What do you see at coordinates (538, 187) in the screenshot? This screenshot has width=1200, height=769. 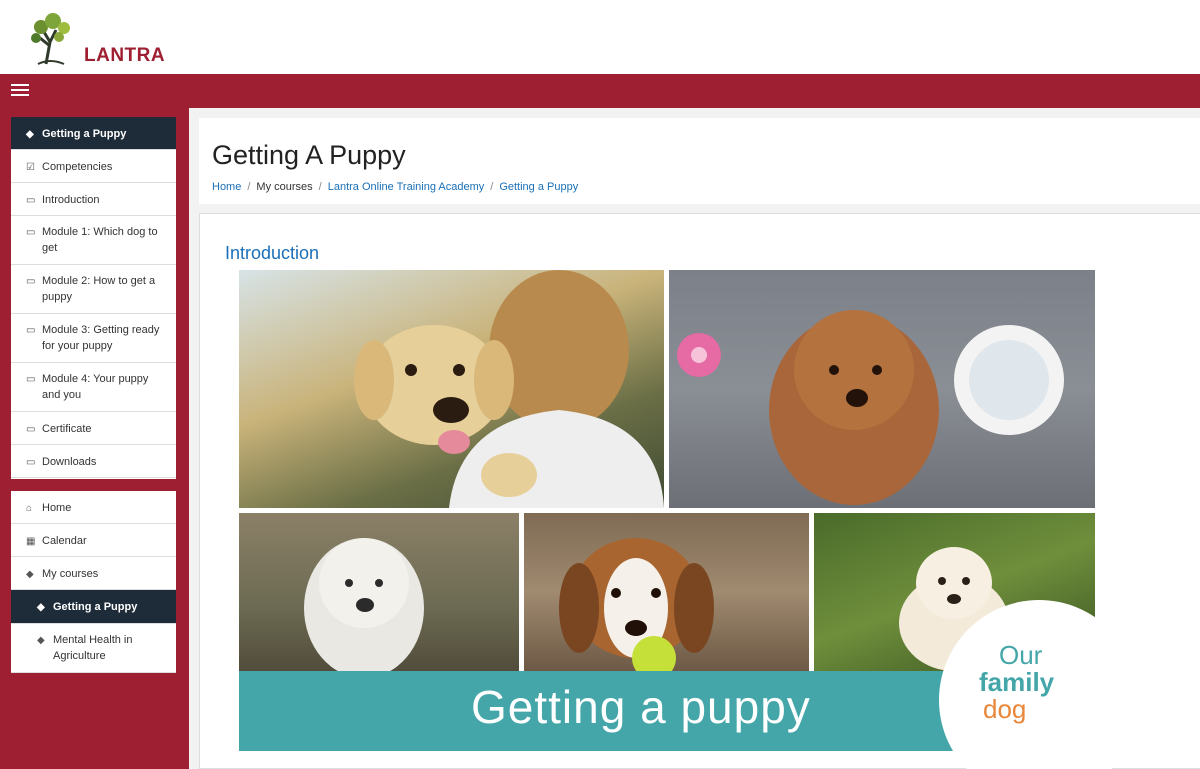 I see `breadcrumb-course: Getting a Puppy` at bounding box center [538, 187].